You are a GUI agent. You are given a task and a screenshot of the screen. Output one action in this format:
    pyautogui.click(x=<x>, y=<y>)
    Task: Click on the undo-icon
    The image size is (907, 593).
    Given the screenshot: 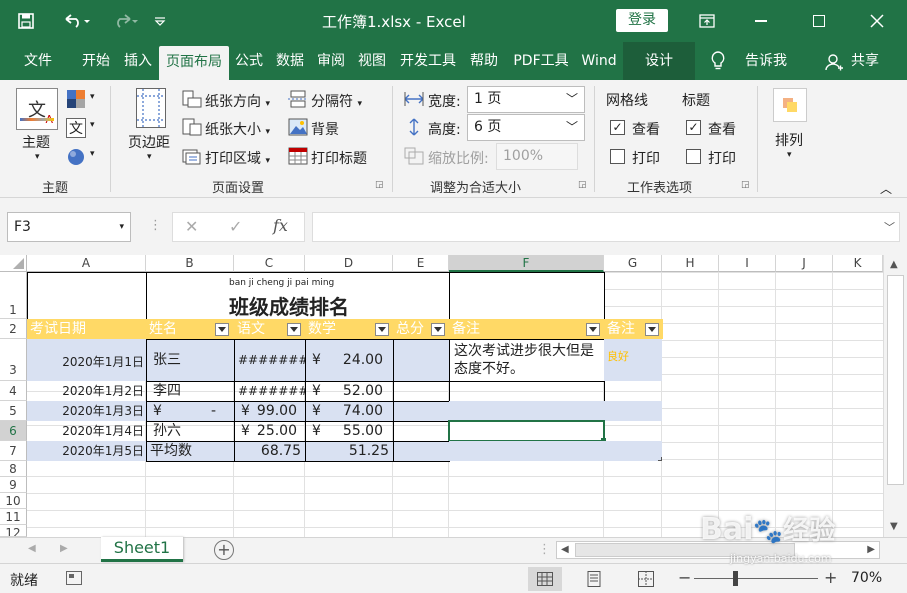 What is the action you would take?
    pyautogui.click(x=76, y=21)
    